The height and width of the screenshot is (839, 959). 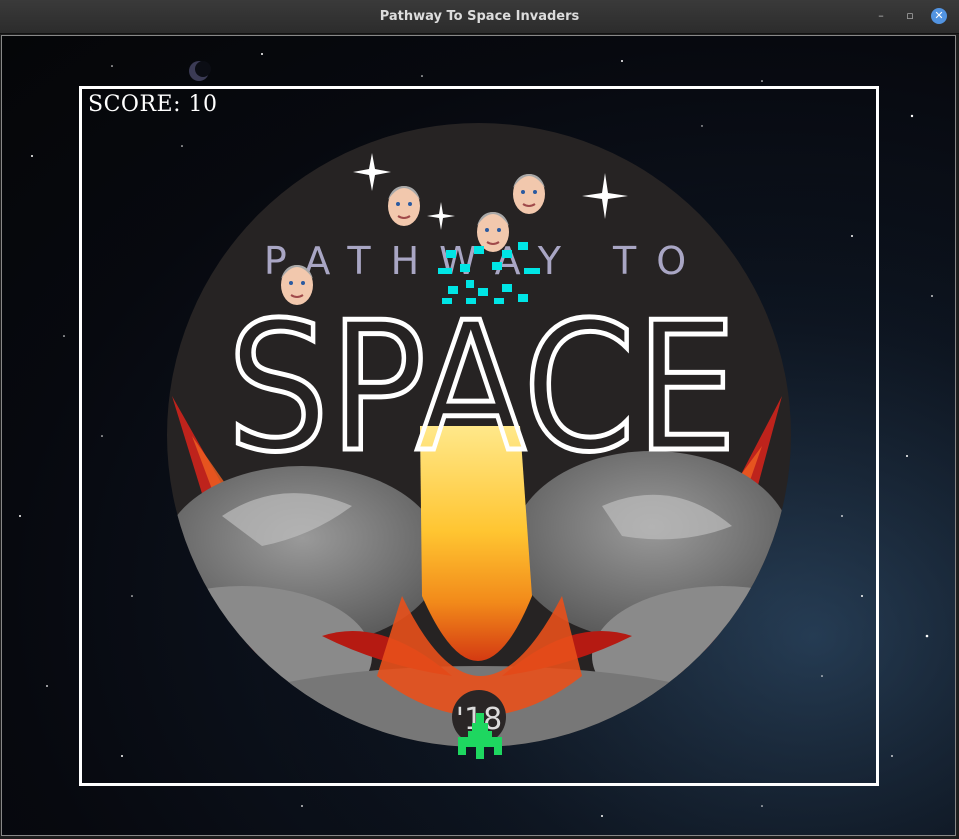 I want to click on window-title: Pathway To Space Invaders, so click(x=479, y=16).